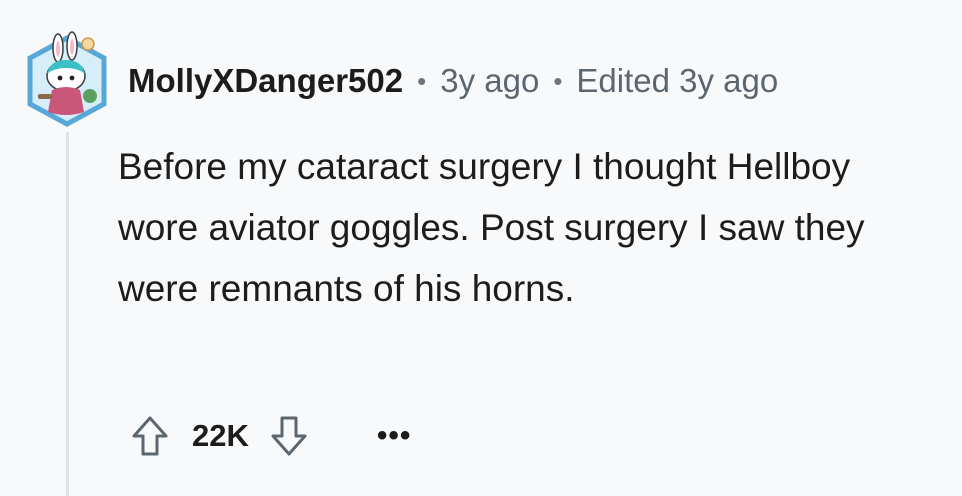 Image resolution: width=962 pixels, height=496 pixels. Describe the element at coordinates (265, 81) in the screenshot. I see `username-link: MollyXDanger502` at that location.